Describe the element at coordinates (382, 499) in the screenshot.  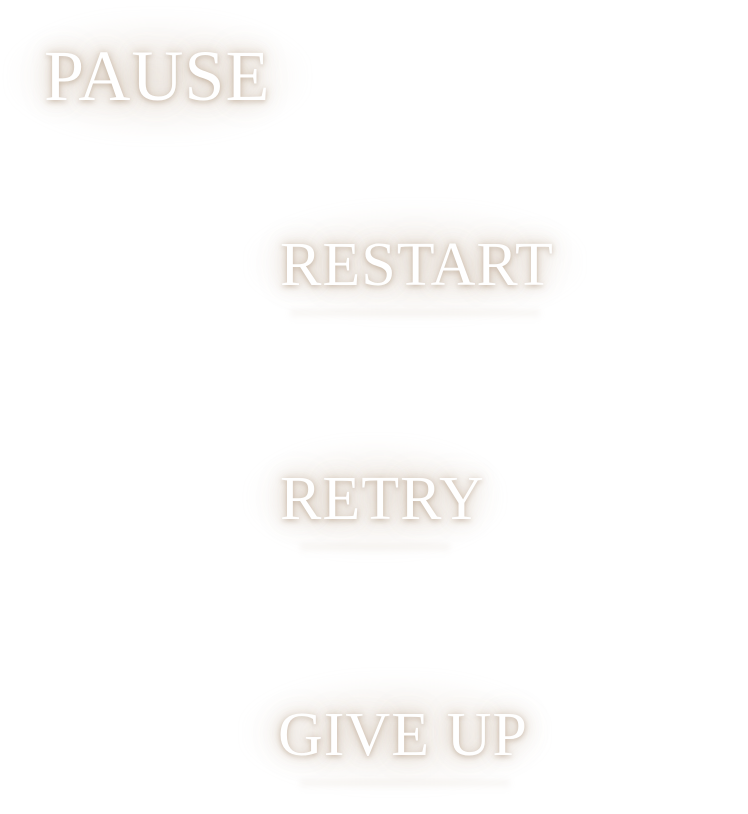
I see `retry-button: RETRY` at that location.